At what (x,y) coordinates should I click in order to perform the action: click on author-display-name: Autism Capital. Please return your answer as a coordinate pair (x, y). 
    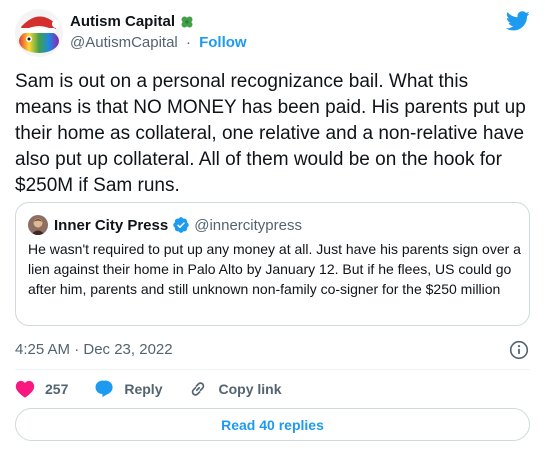
    Looking at the image, I should click on (122, 21).